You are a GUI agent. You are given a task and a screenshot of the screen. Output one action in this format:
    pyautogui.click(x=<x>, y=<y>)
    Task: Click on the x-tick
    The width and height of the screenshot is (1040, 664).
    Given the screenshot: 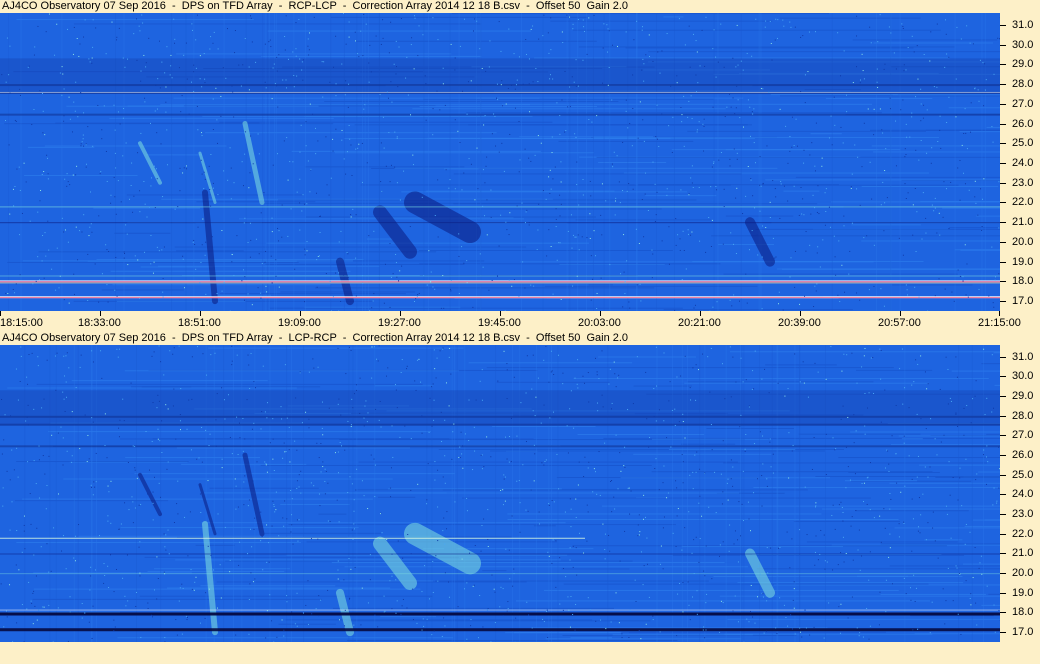 What is the action you would take?
    pyautogui.click(x=800, y=313)
    